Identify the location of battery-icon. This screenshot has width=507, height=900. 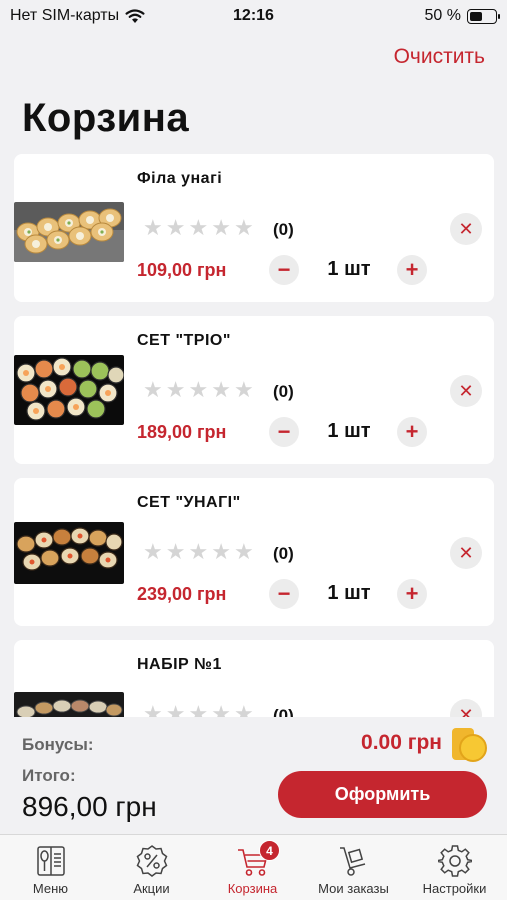
(483, 16).